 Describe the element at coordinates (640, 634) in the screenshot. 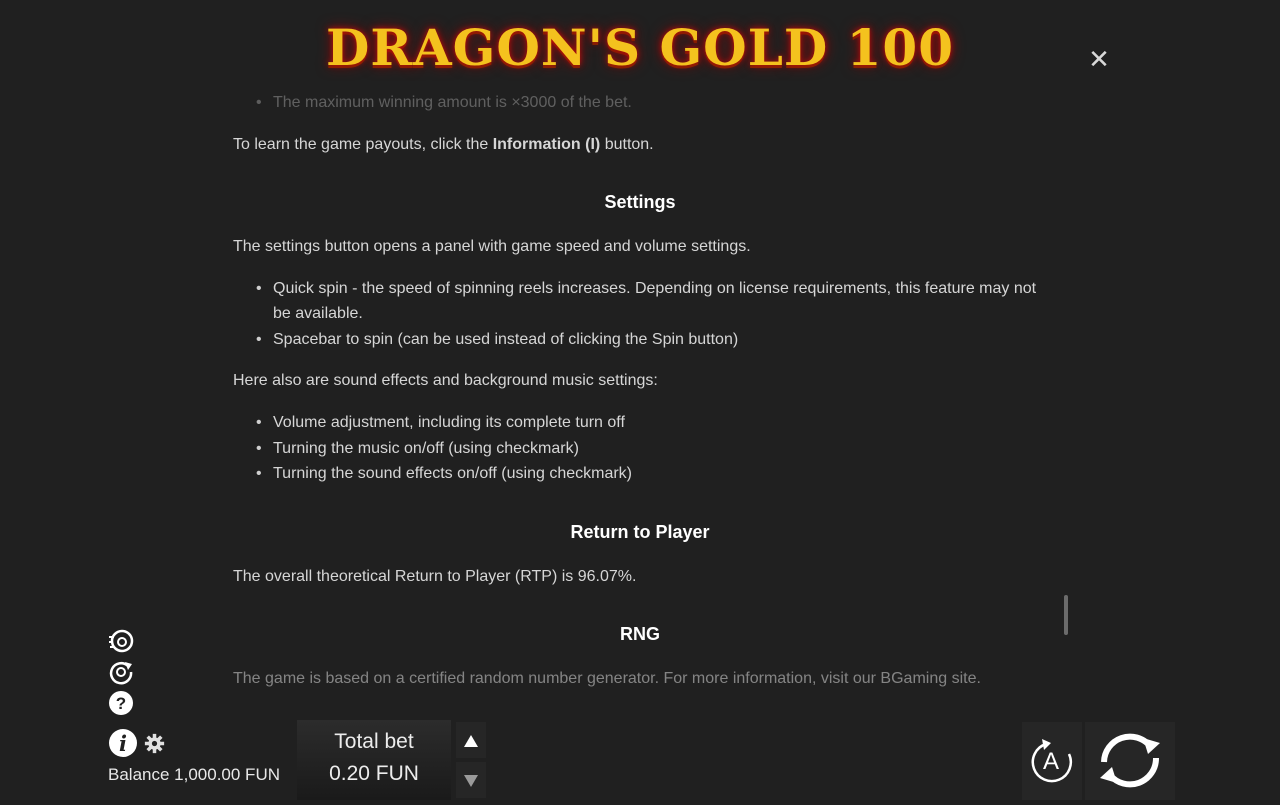

I see `rng-heading: RNG` at that location.